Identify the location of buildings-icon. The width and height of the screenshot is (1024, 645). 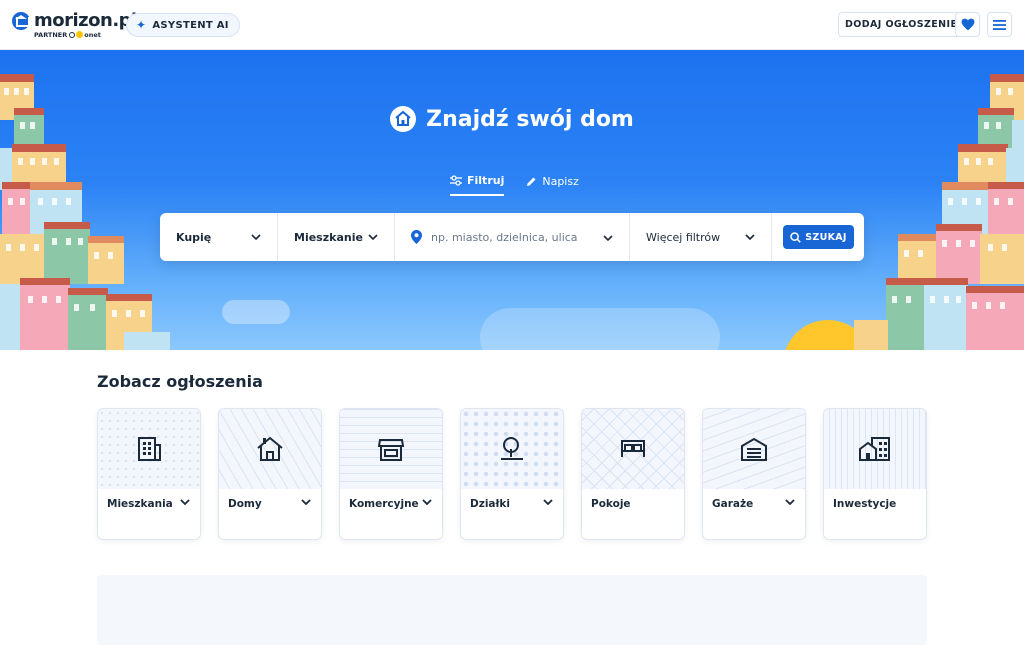
(874, 449).